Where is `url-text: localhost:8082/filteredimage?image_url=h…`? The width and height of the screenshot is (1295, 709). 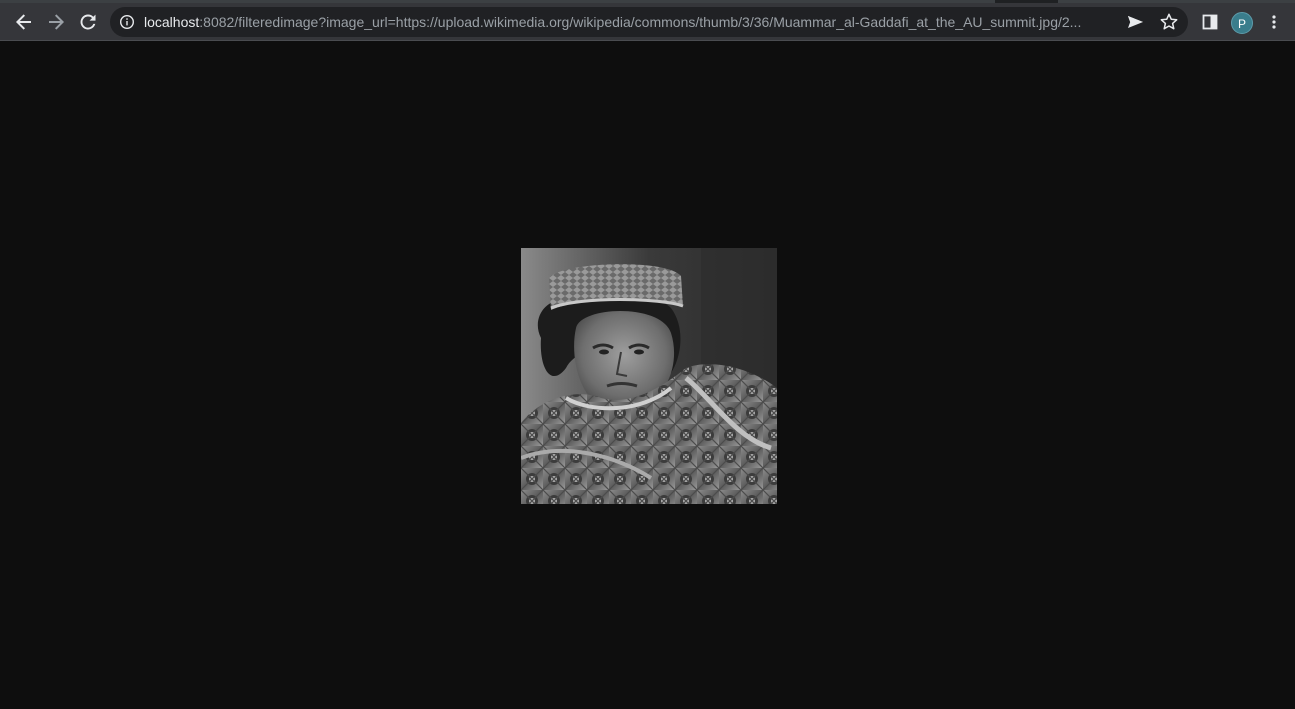 url-text: localhost:8082/filteredimage?image_url=h… is located at coordinates (615, 22).